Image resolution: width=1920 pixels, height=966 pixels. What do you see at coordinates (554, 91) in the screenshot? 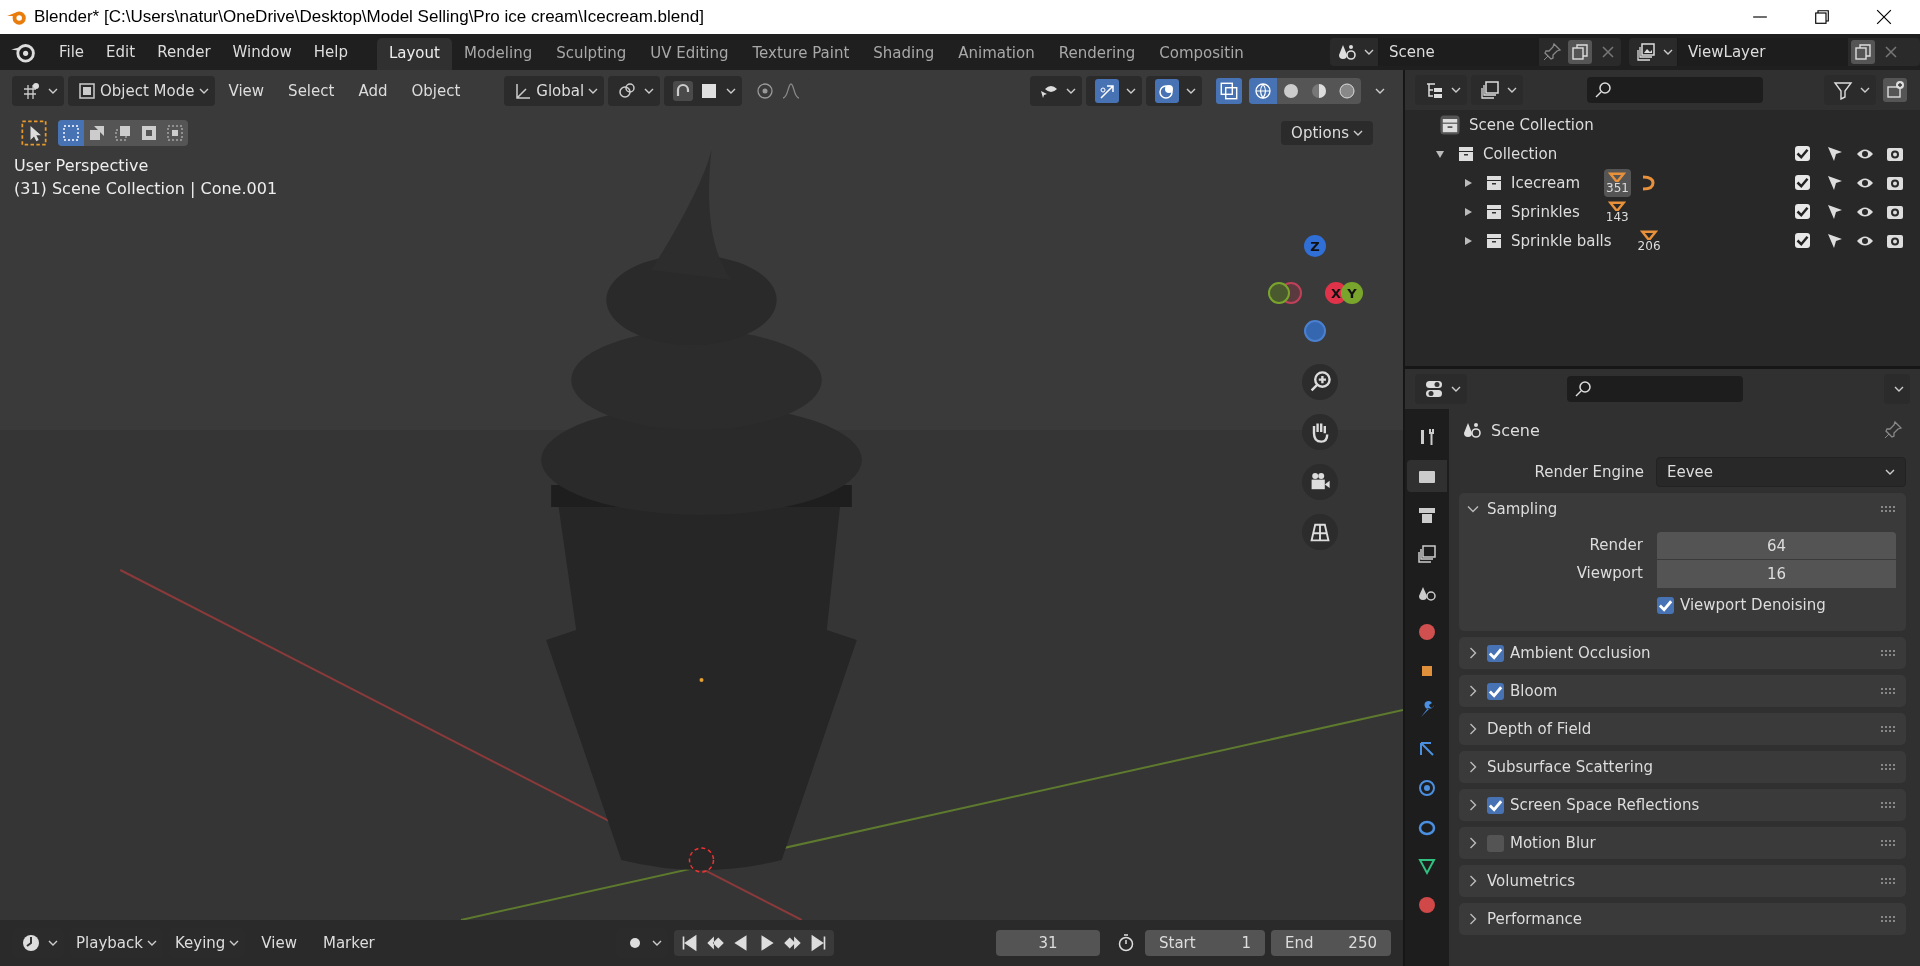
I see `orientation-dropdown: Global` at bounding box center [554, 91].